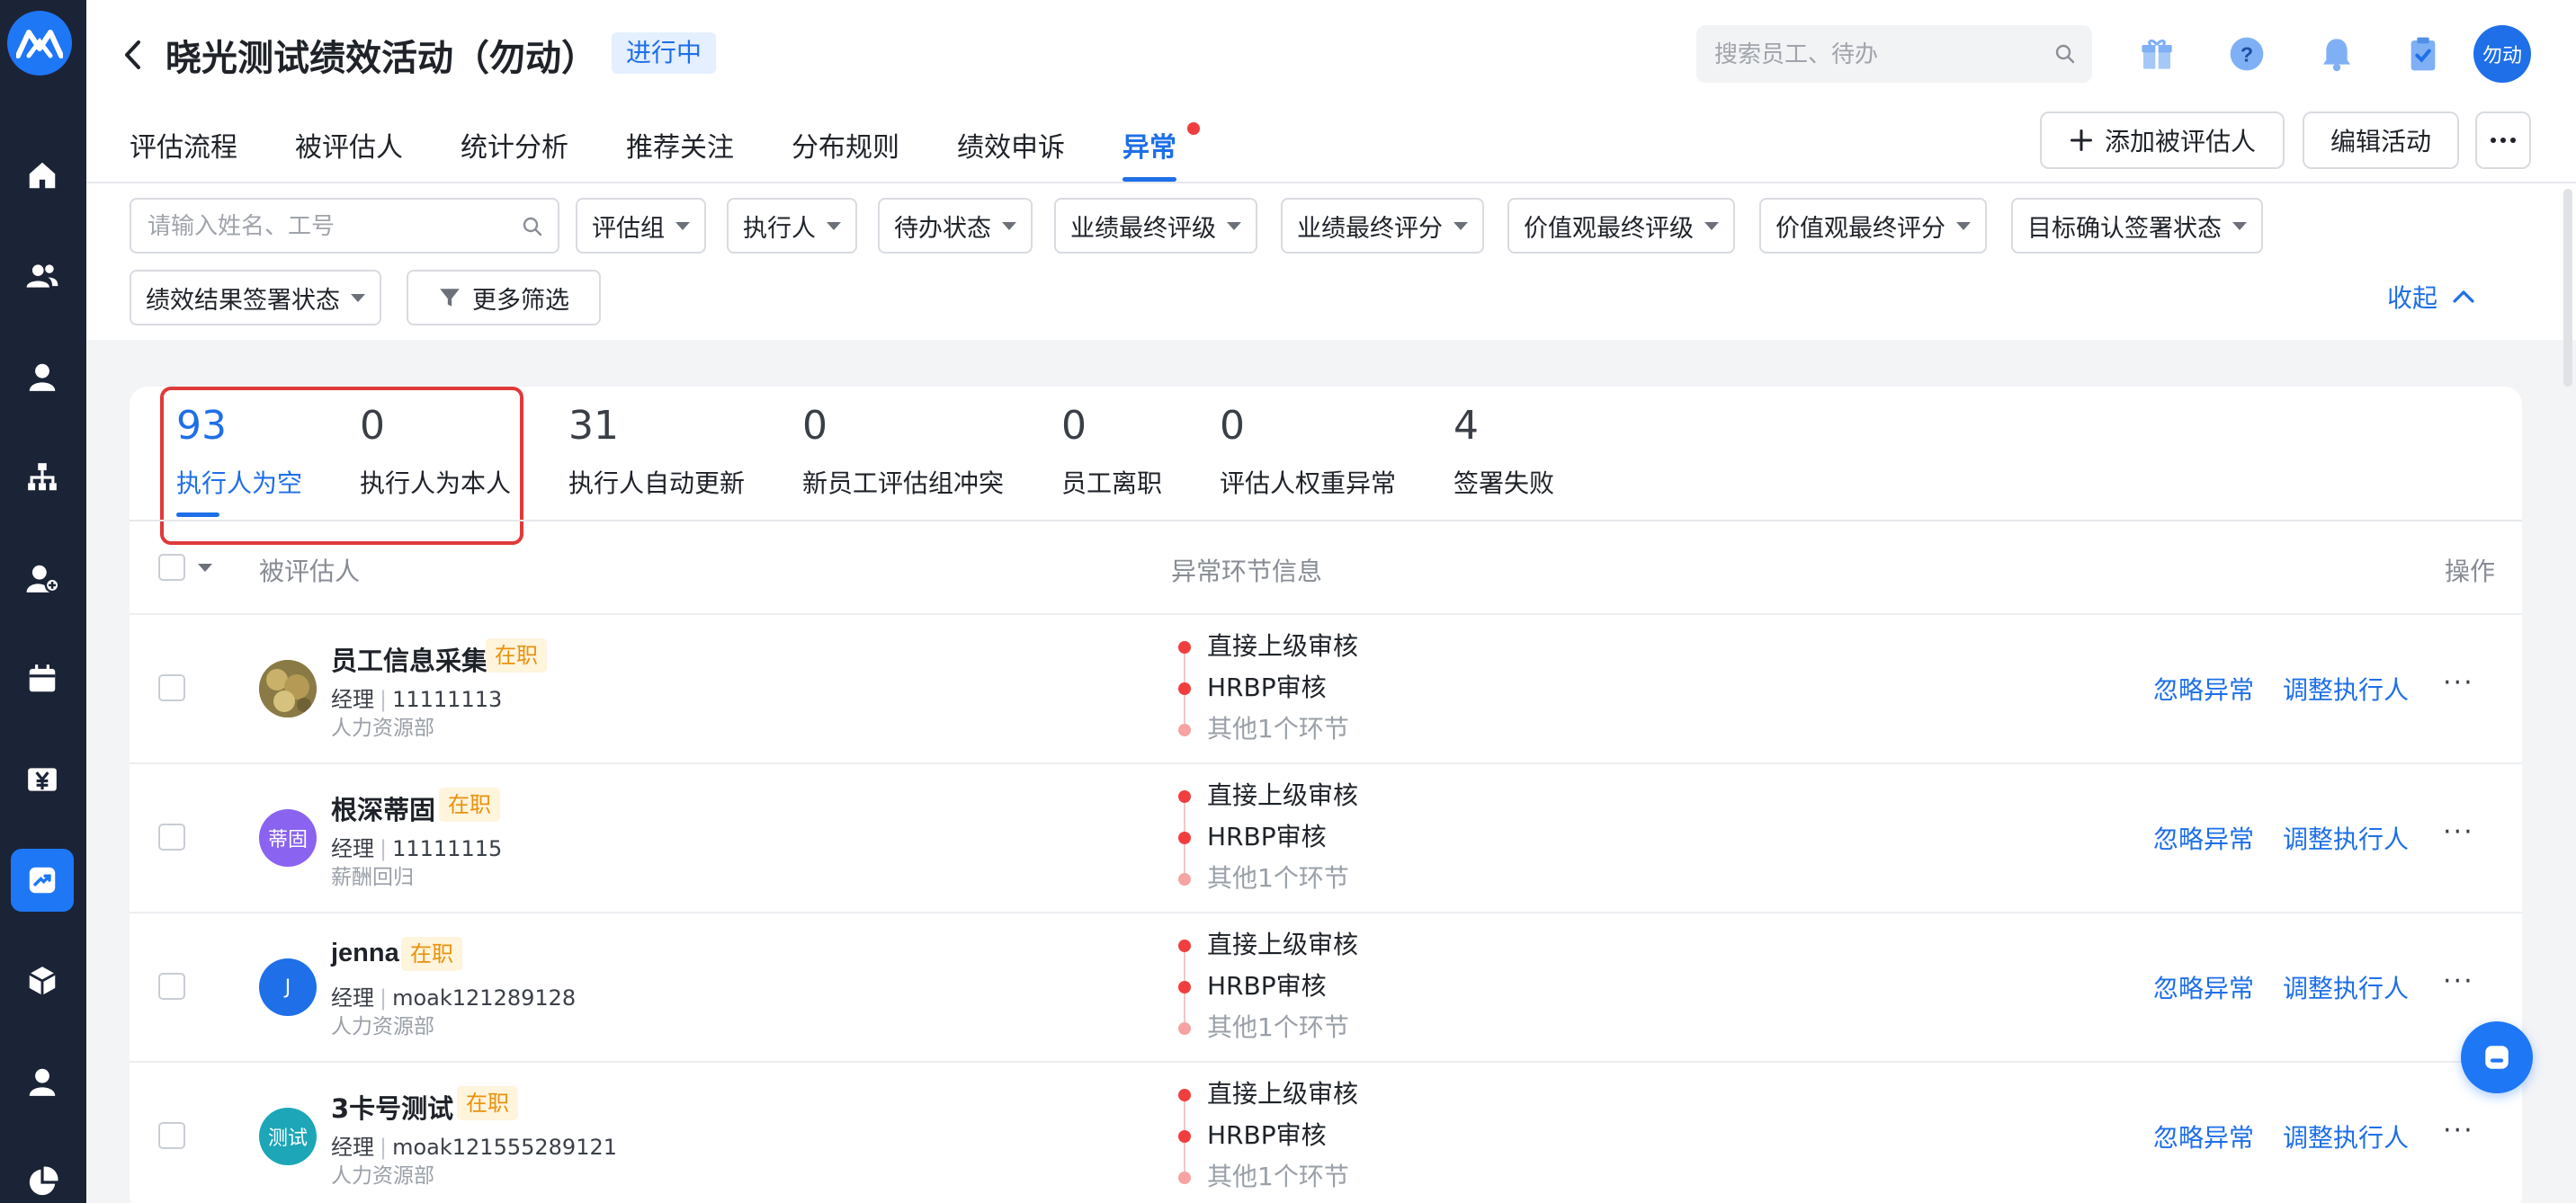 Image resolution: width=2576 pixels, height=1203 pixels. Describe the element at coordinates (1873, 226) in the screenshot. I see `filter-values-final-score: 价值观最终评分` at that location.